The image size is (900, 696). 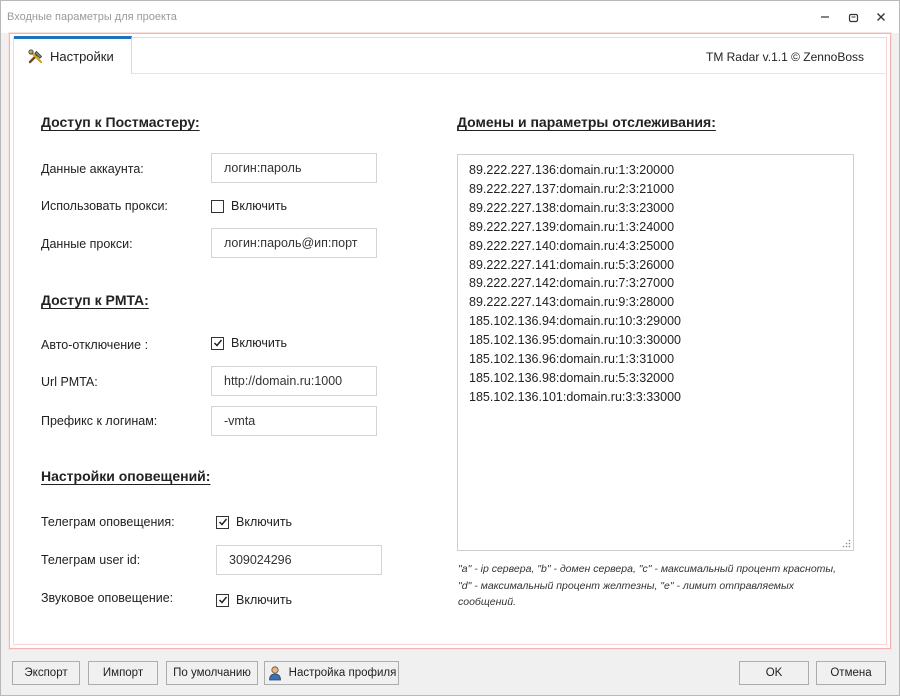 I want to click on export-button: Экспорт, so click(x=46, y=673).